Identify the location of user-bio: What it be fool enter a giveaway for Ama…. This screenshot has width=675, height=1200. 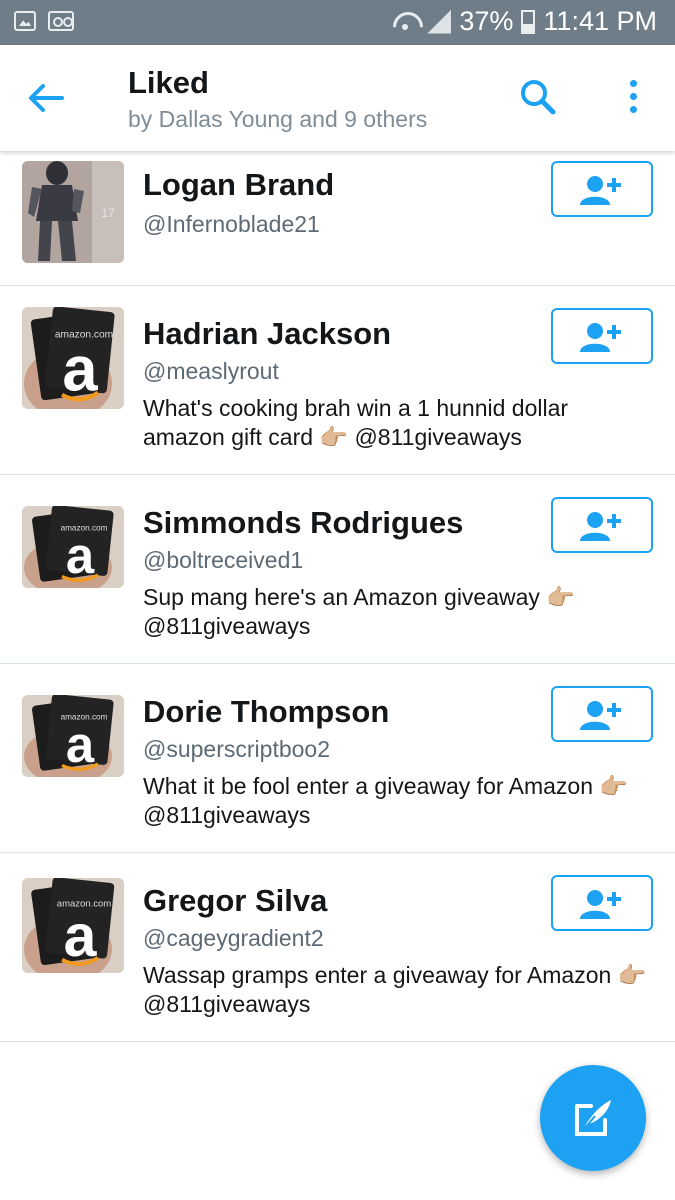
(386, 800).